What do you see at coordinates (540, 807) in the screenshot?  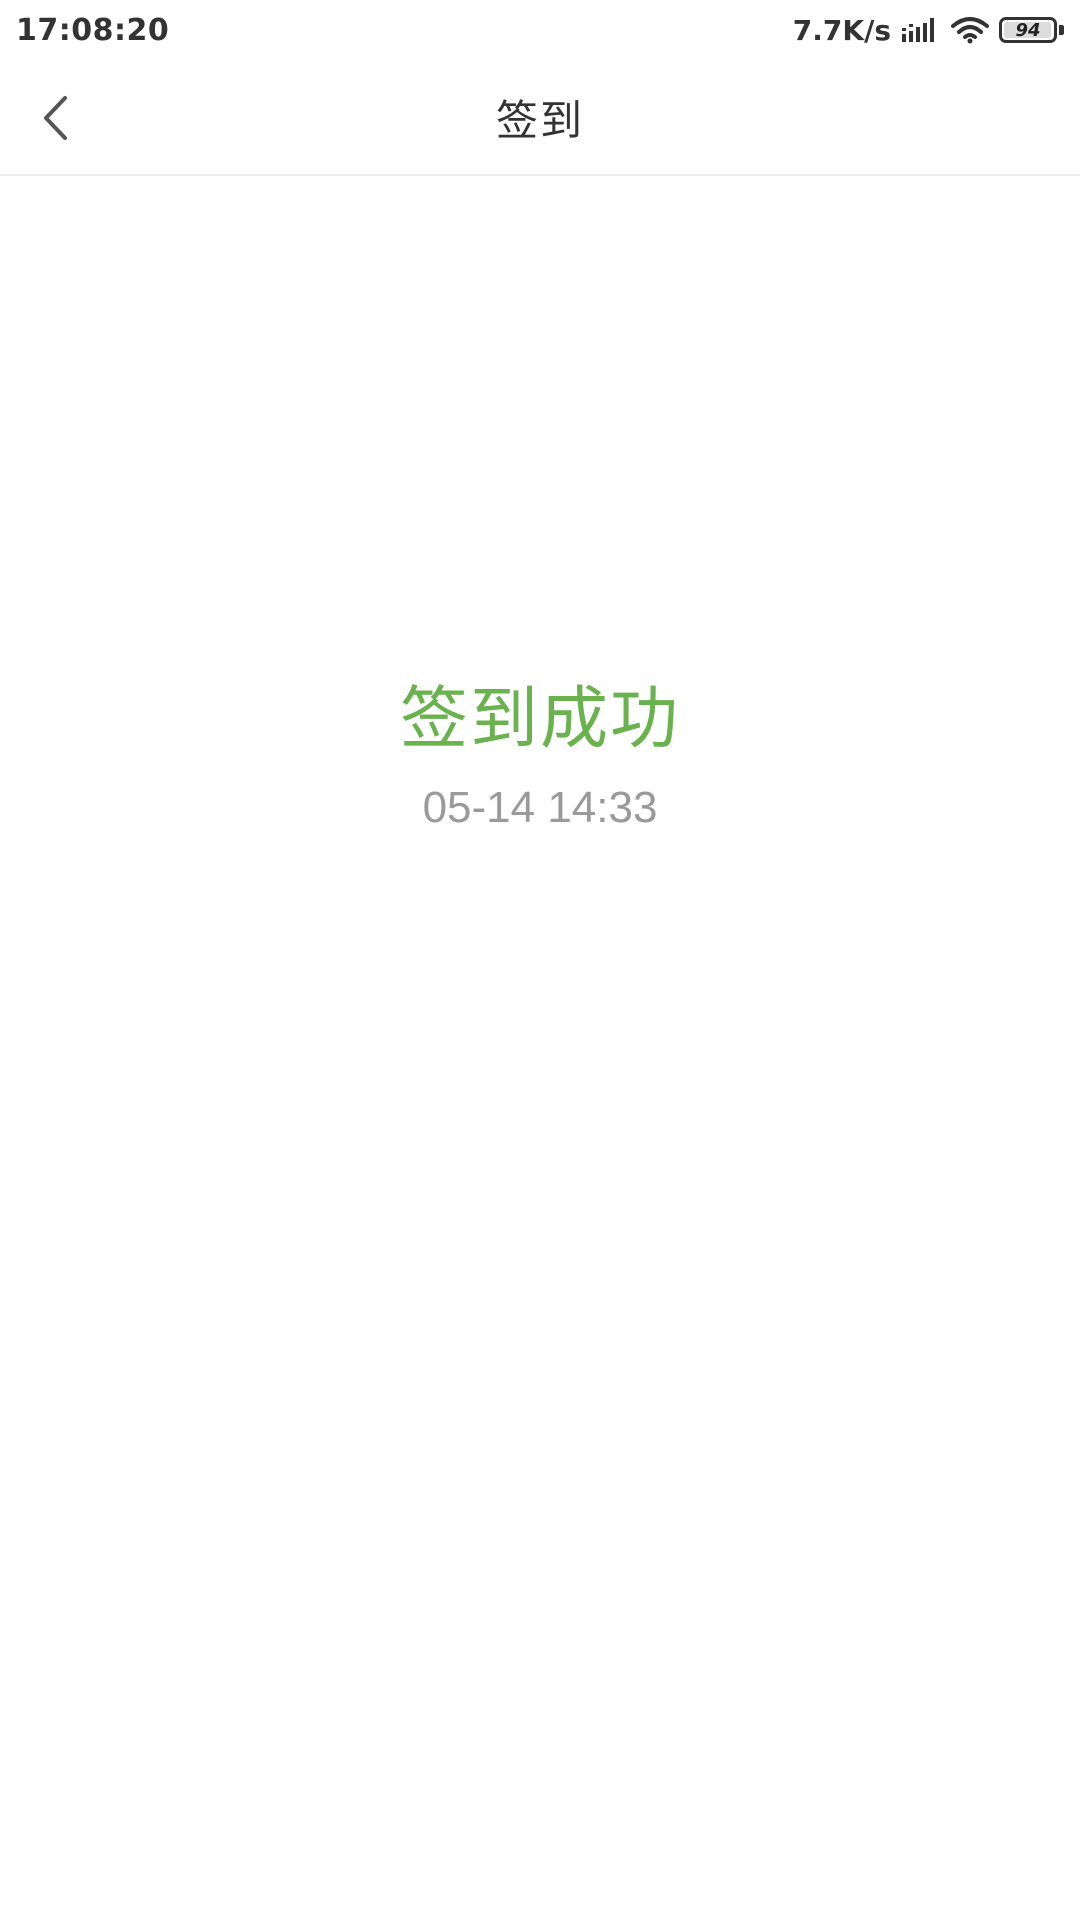 I see `check-in-time: 05-14 14:33` at bounding box center [540, 807].